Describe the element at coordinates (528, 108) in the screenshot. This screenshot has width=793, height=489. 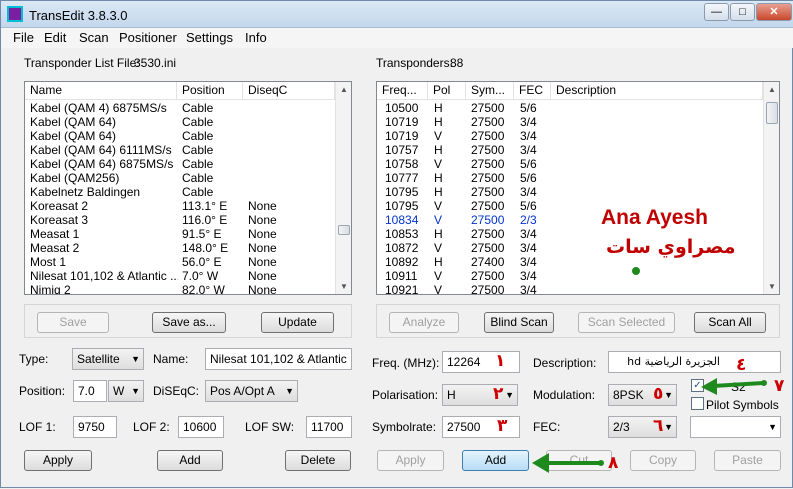
I see `transponder-fec: 5/6` at that location.